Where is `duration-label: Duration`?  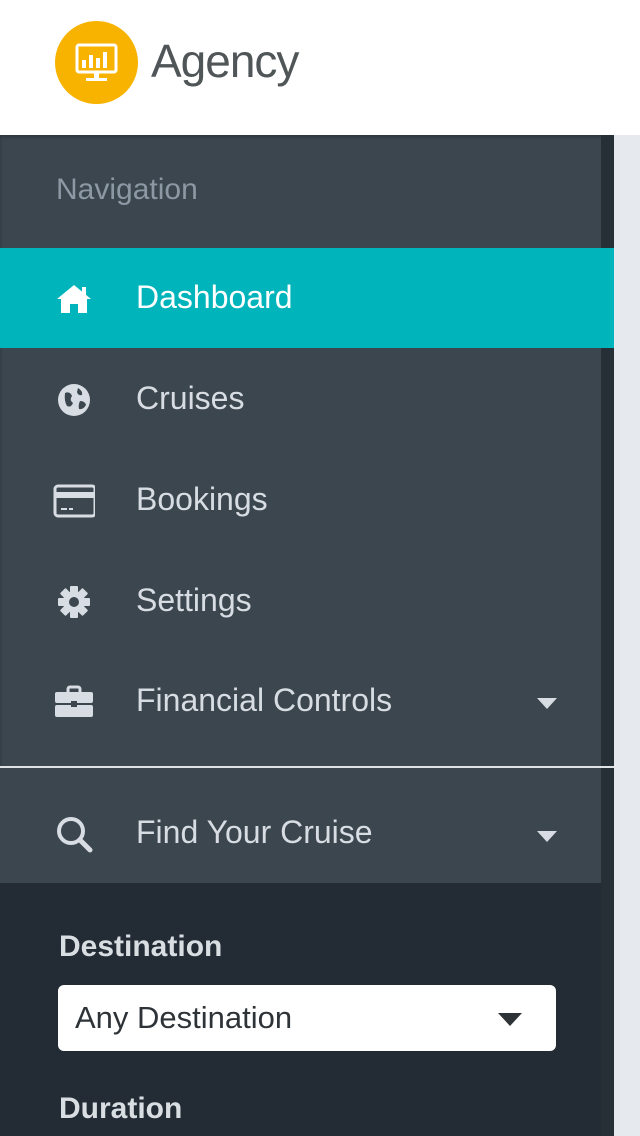 duration-label: Duration is located at coordinates (121, 1108).